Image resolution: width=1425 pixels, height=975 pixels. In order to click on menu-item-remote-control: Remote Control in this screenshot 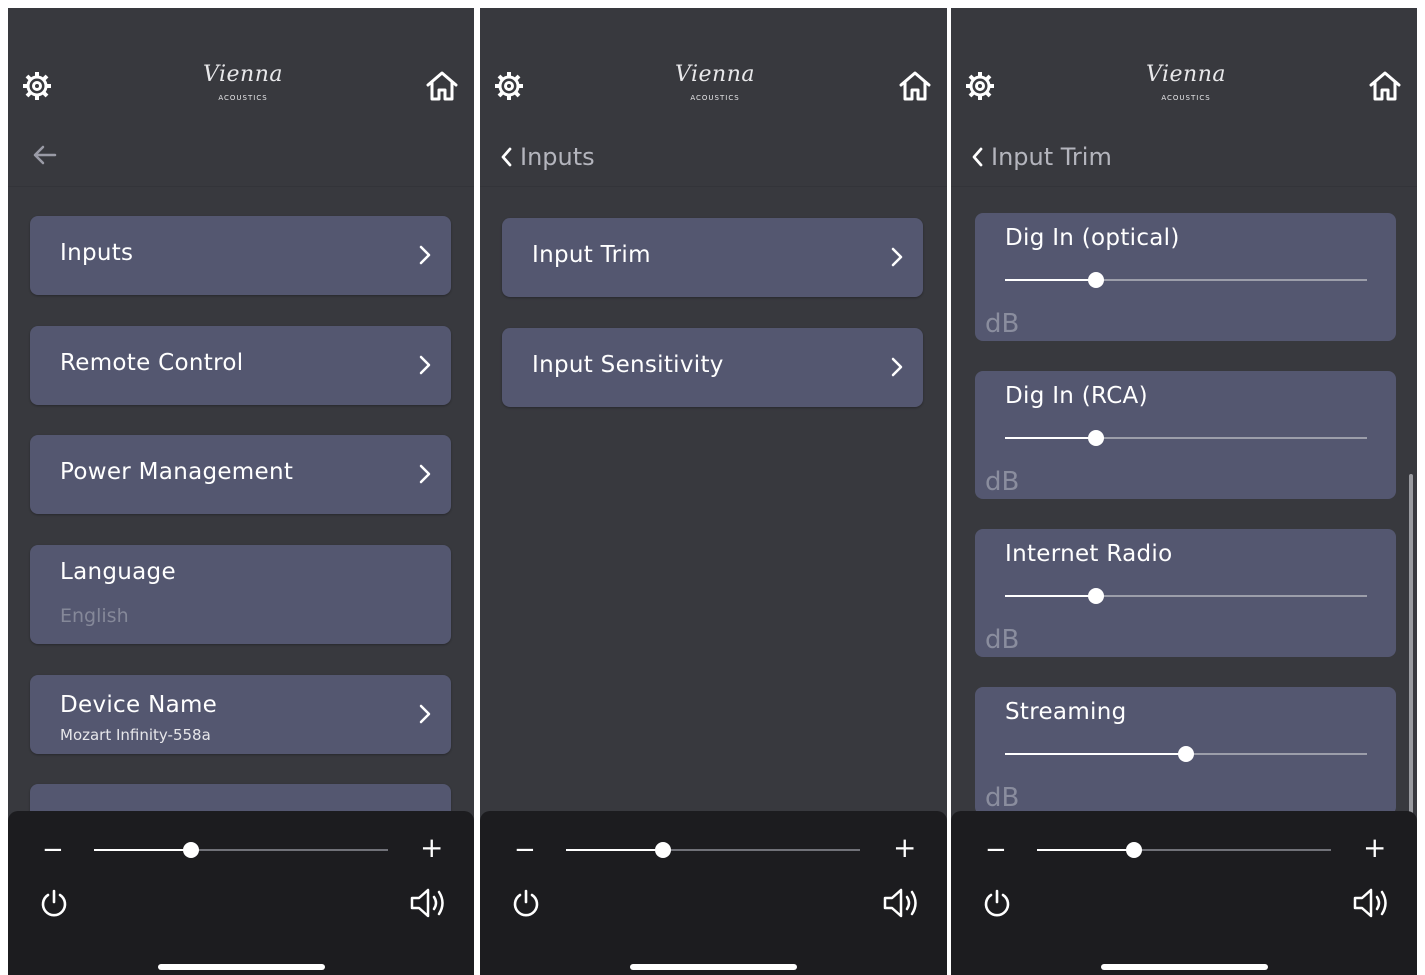, I will do `click(240, 365)`.